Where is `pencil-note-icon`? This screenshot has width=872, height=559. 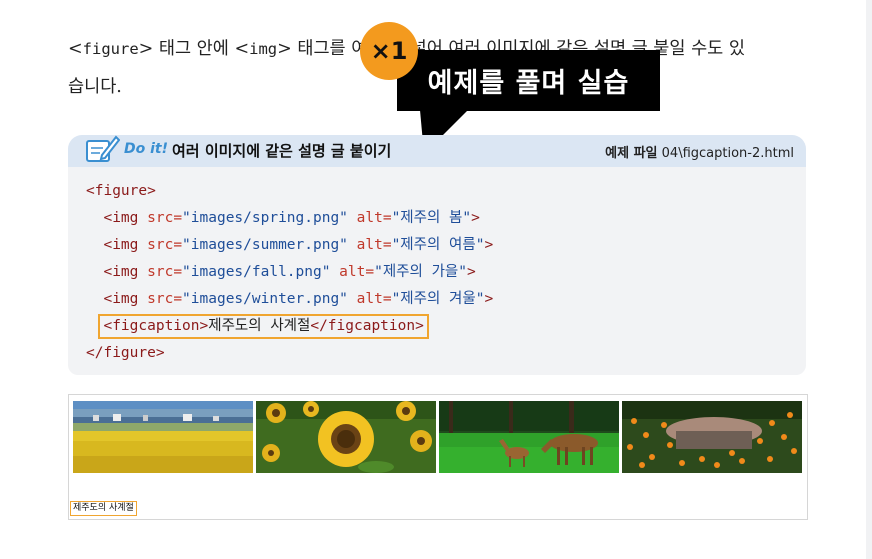 pencil-note-icon is located at coordinates (103, 148).